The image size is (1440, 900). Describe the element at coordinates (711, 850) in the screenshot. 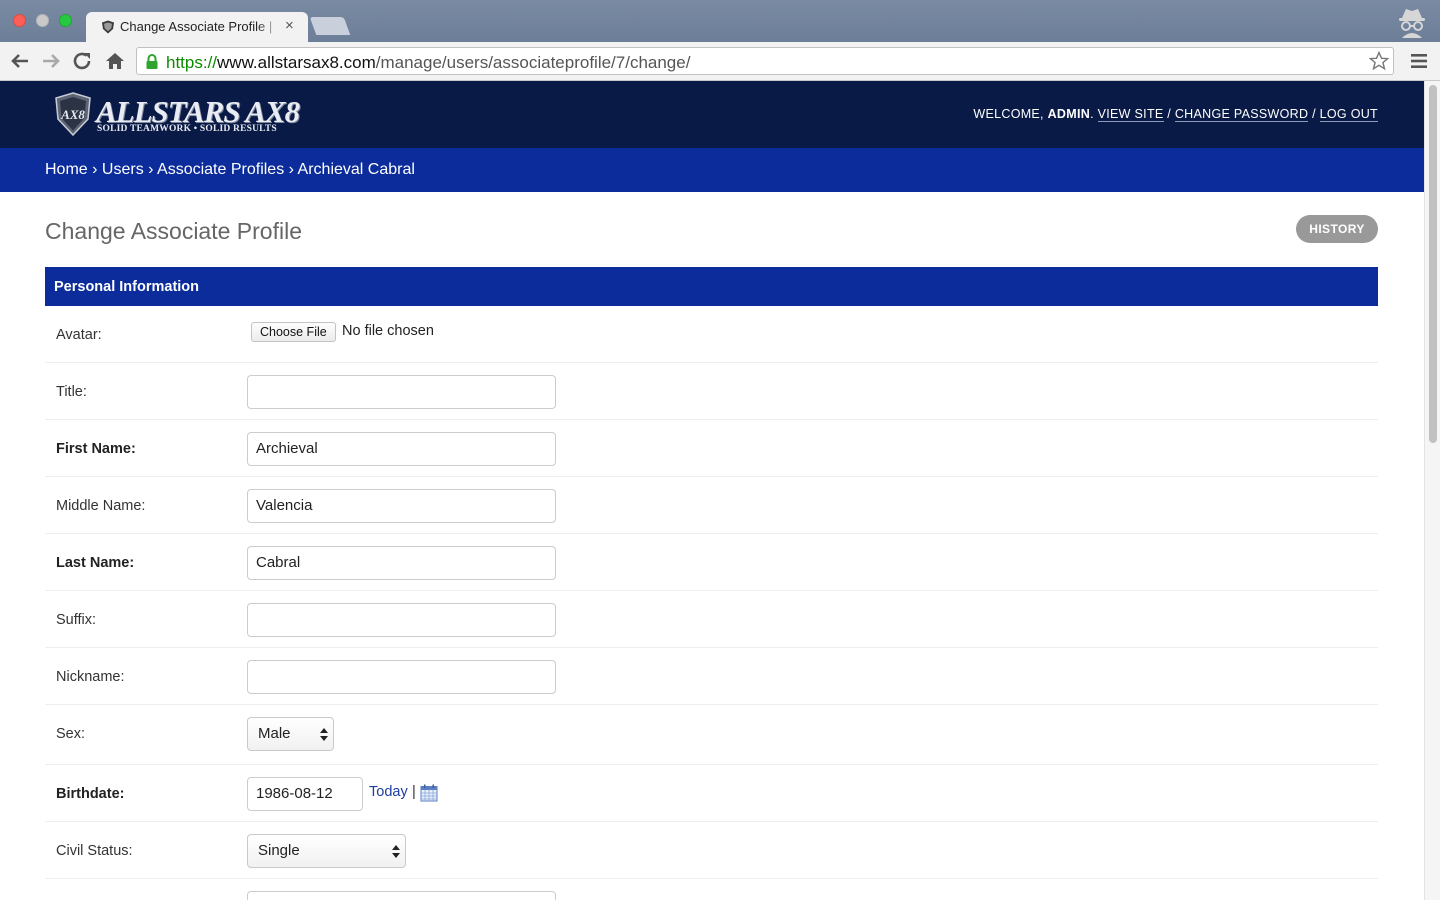

I see `form-row-civil-status: Civil Status: Single` at that location.